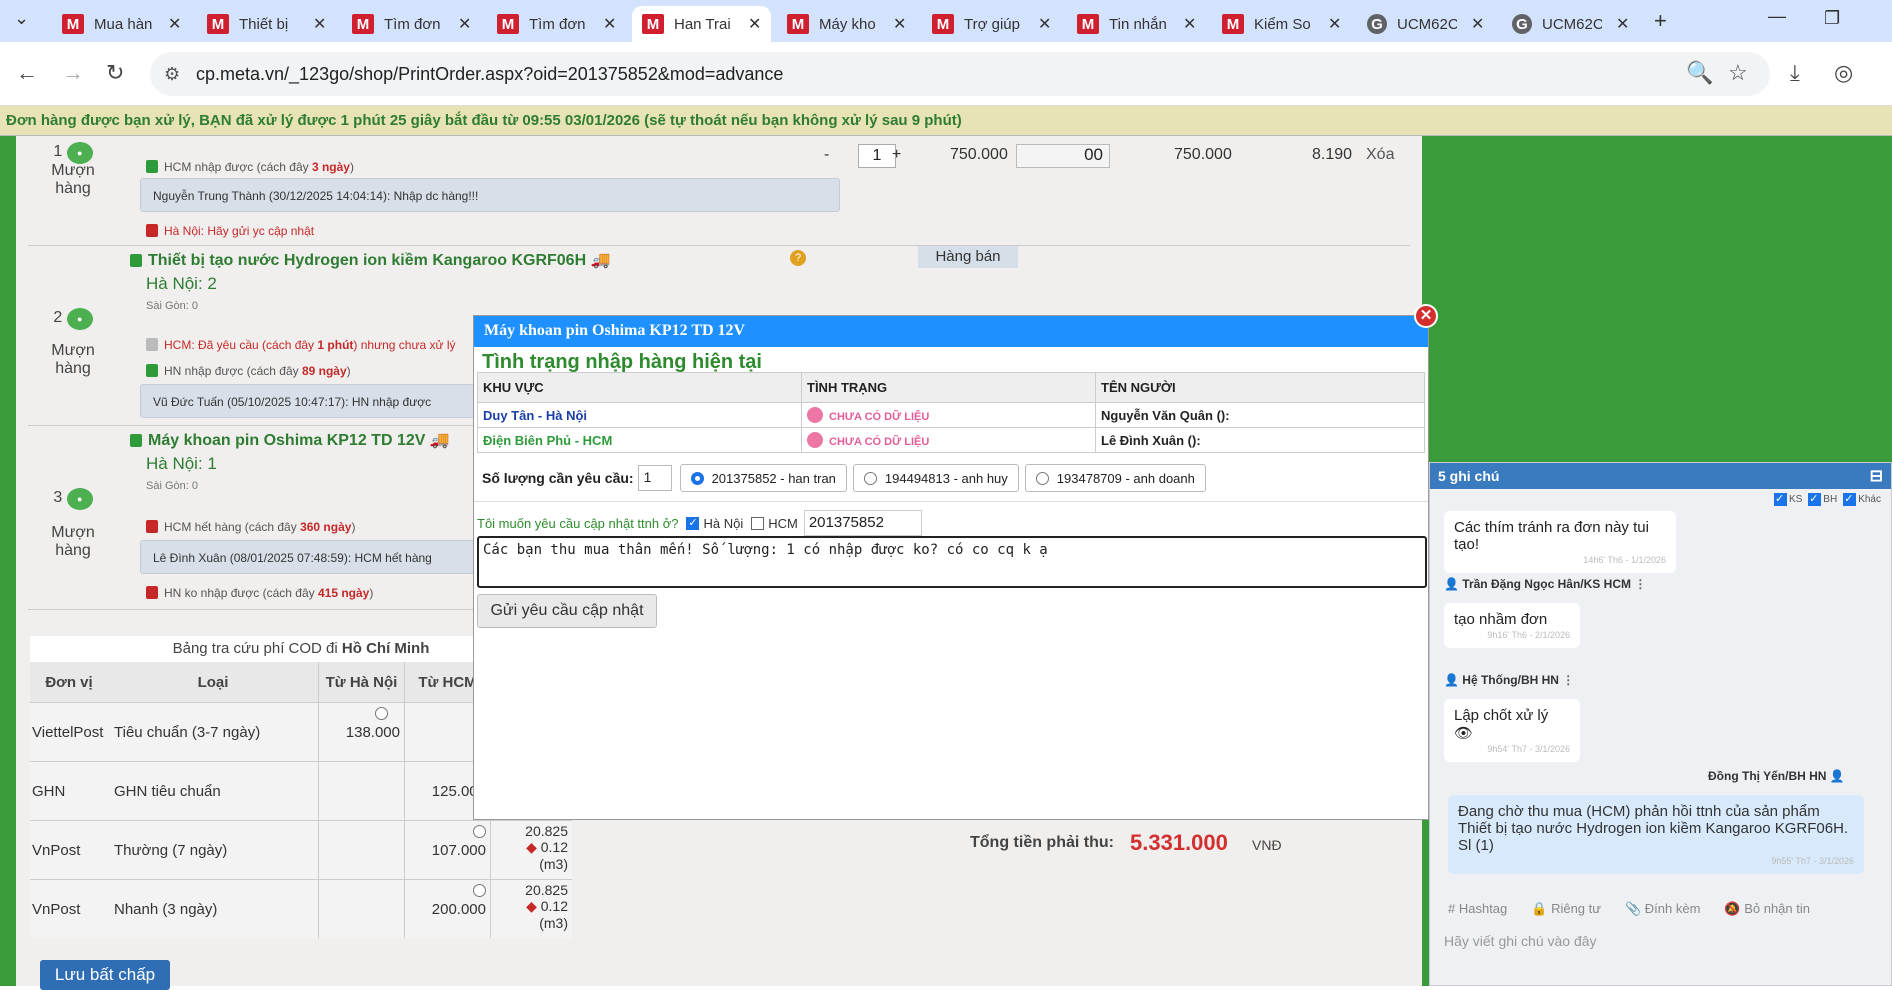  What do you see at coordinates (531, 850) in the screenshot?
I see `cell-extra: 20.825 ◆ 0.12 (m3)` at bounding box center [531, 850].